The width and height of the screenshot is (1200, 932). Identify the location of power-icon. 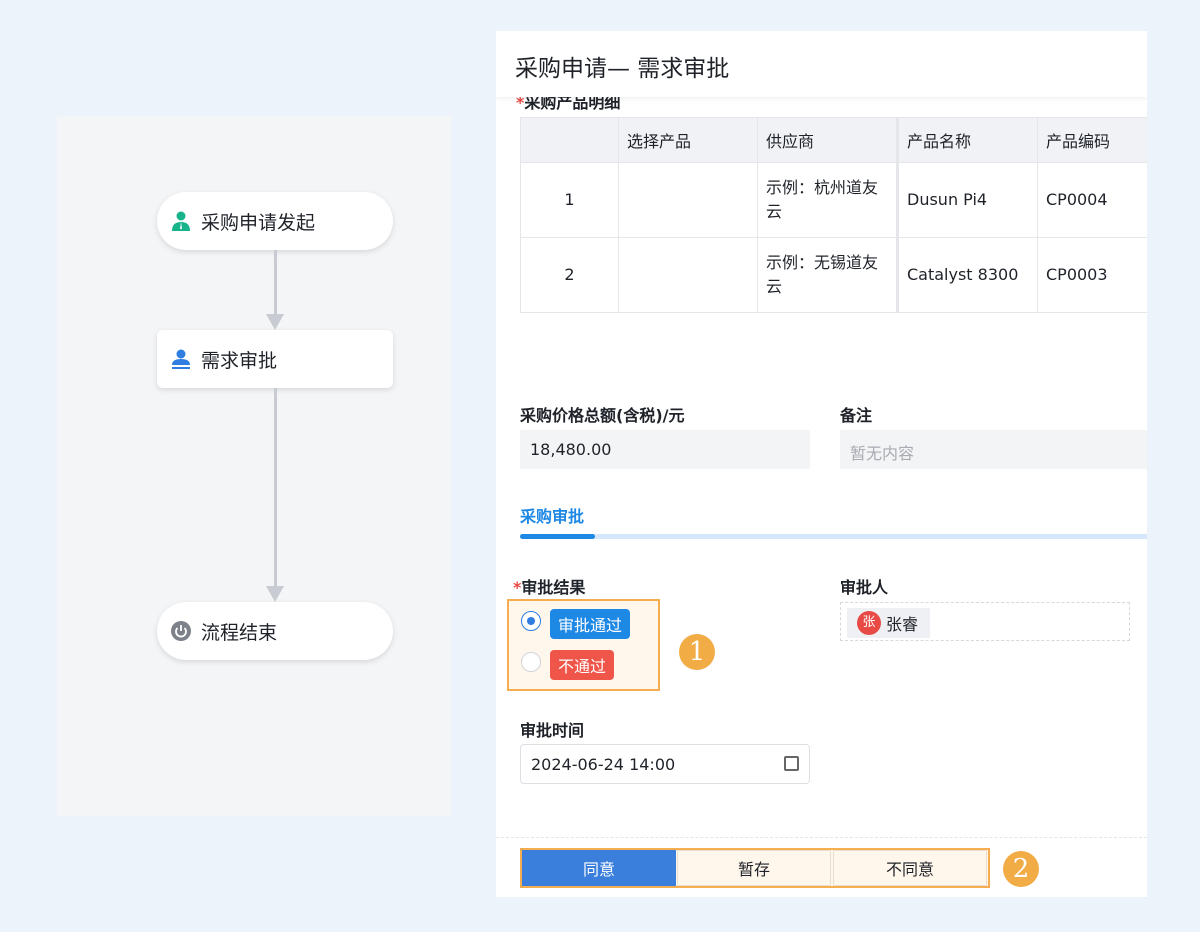
(181, 631).